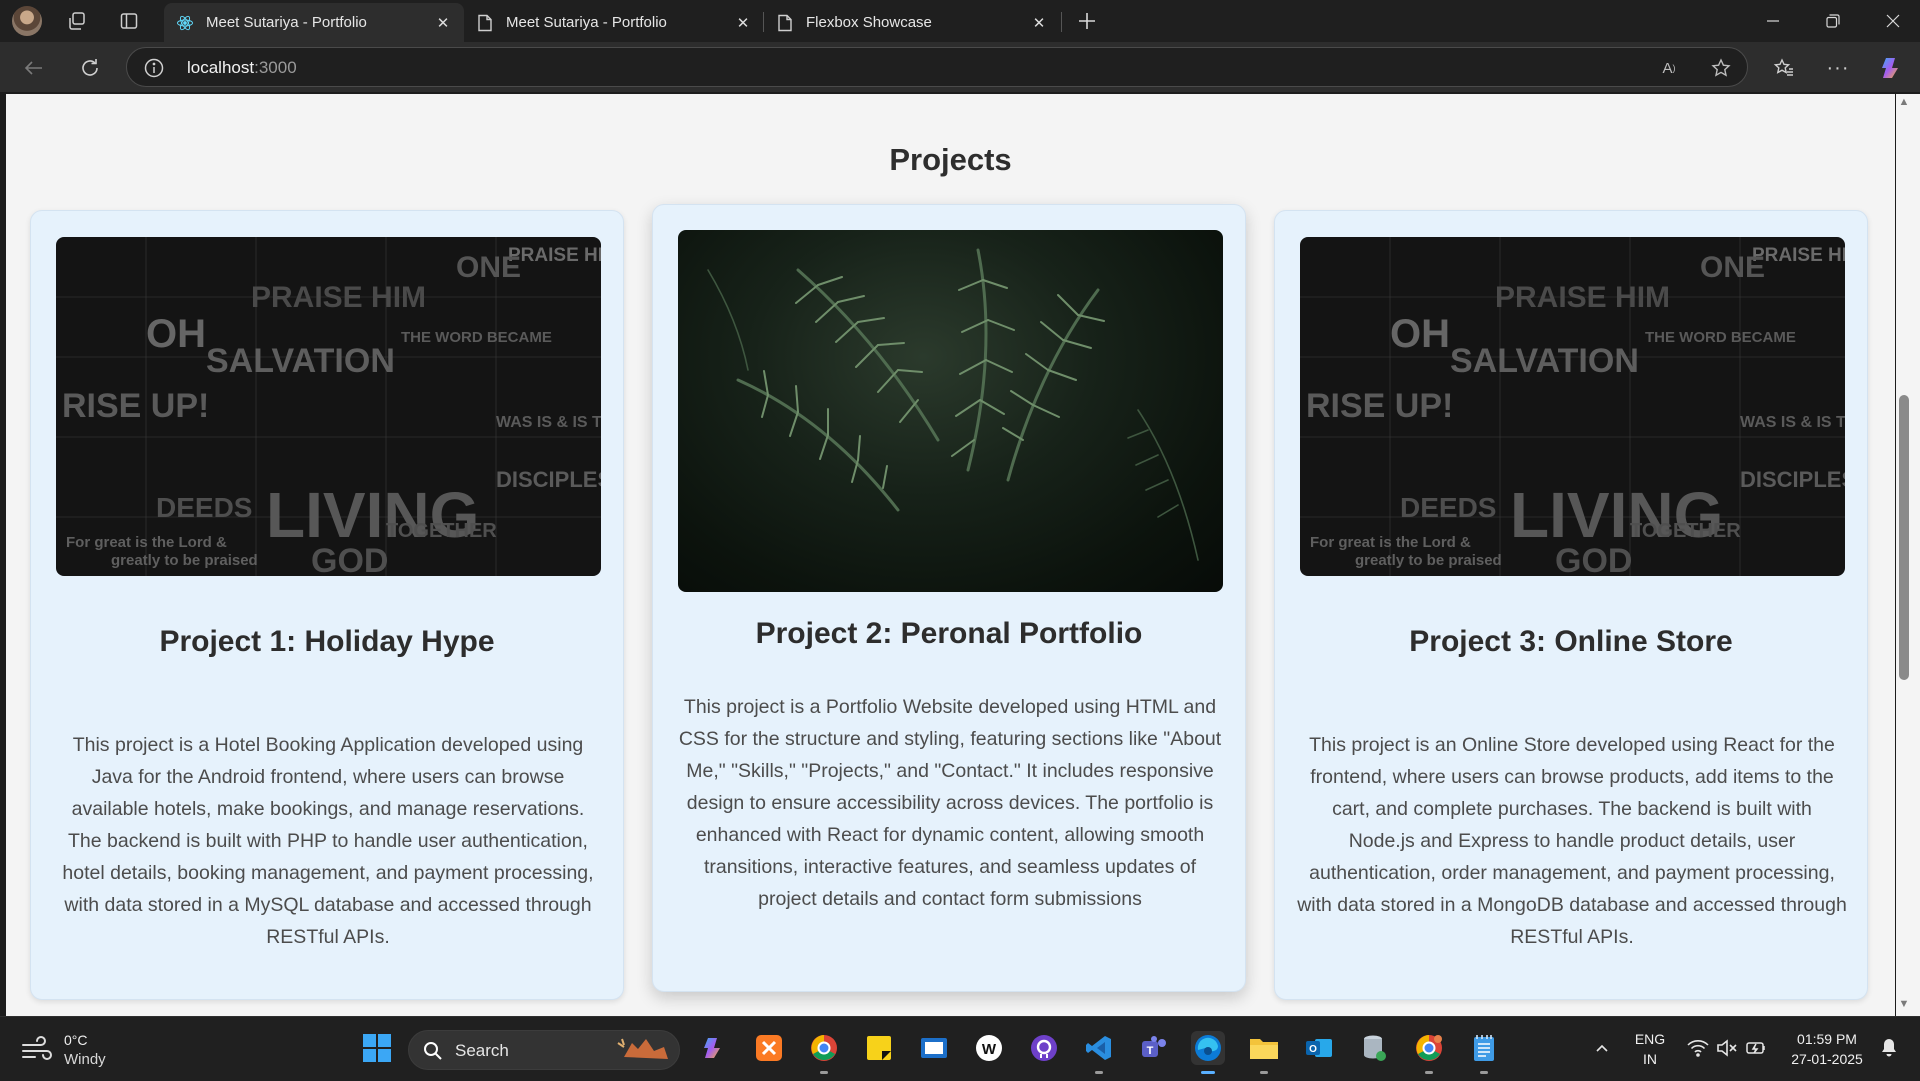 The height and width of the screenshot is (1081, 1920). Describe the element at coordinates (714, 1048) in the screenshot. I see `copilot-app-icon` at that location.